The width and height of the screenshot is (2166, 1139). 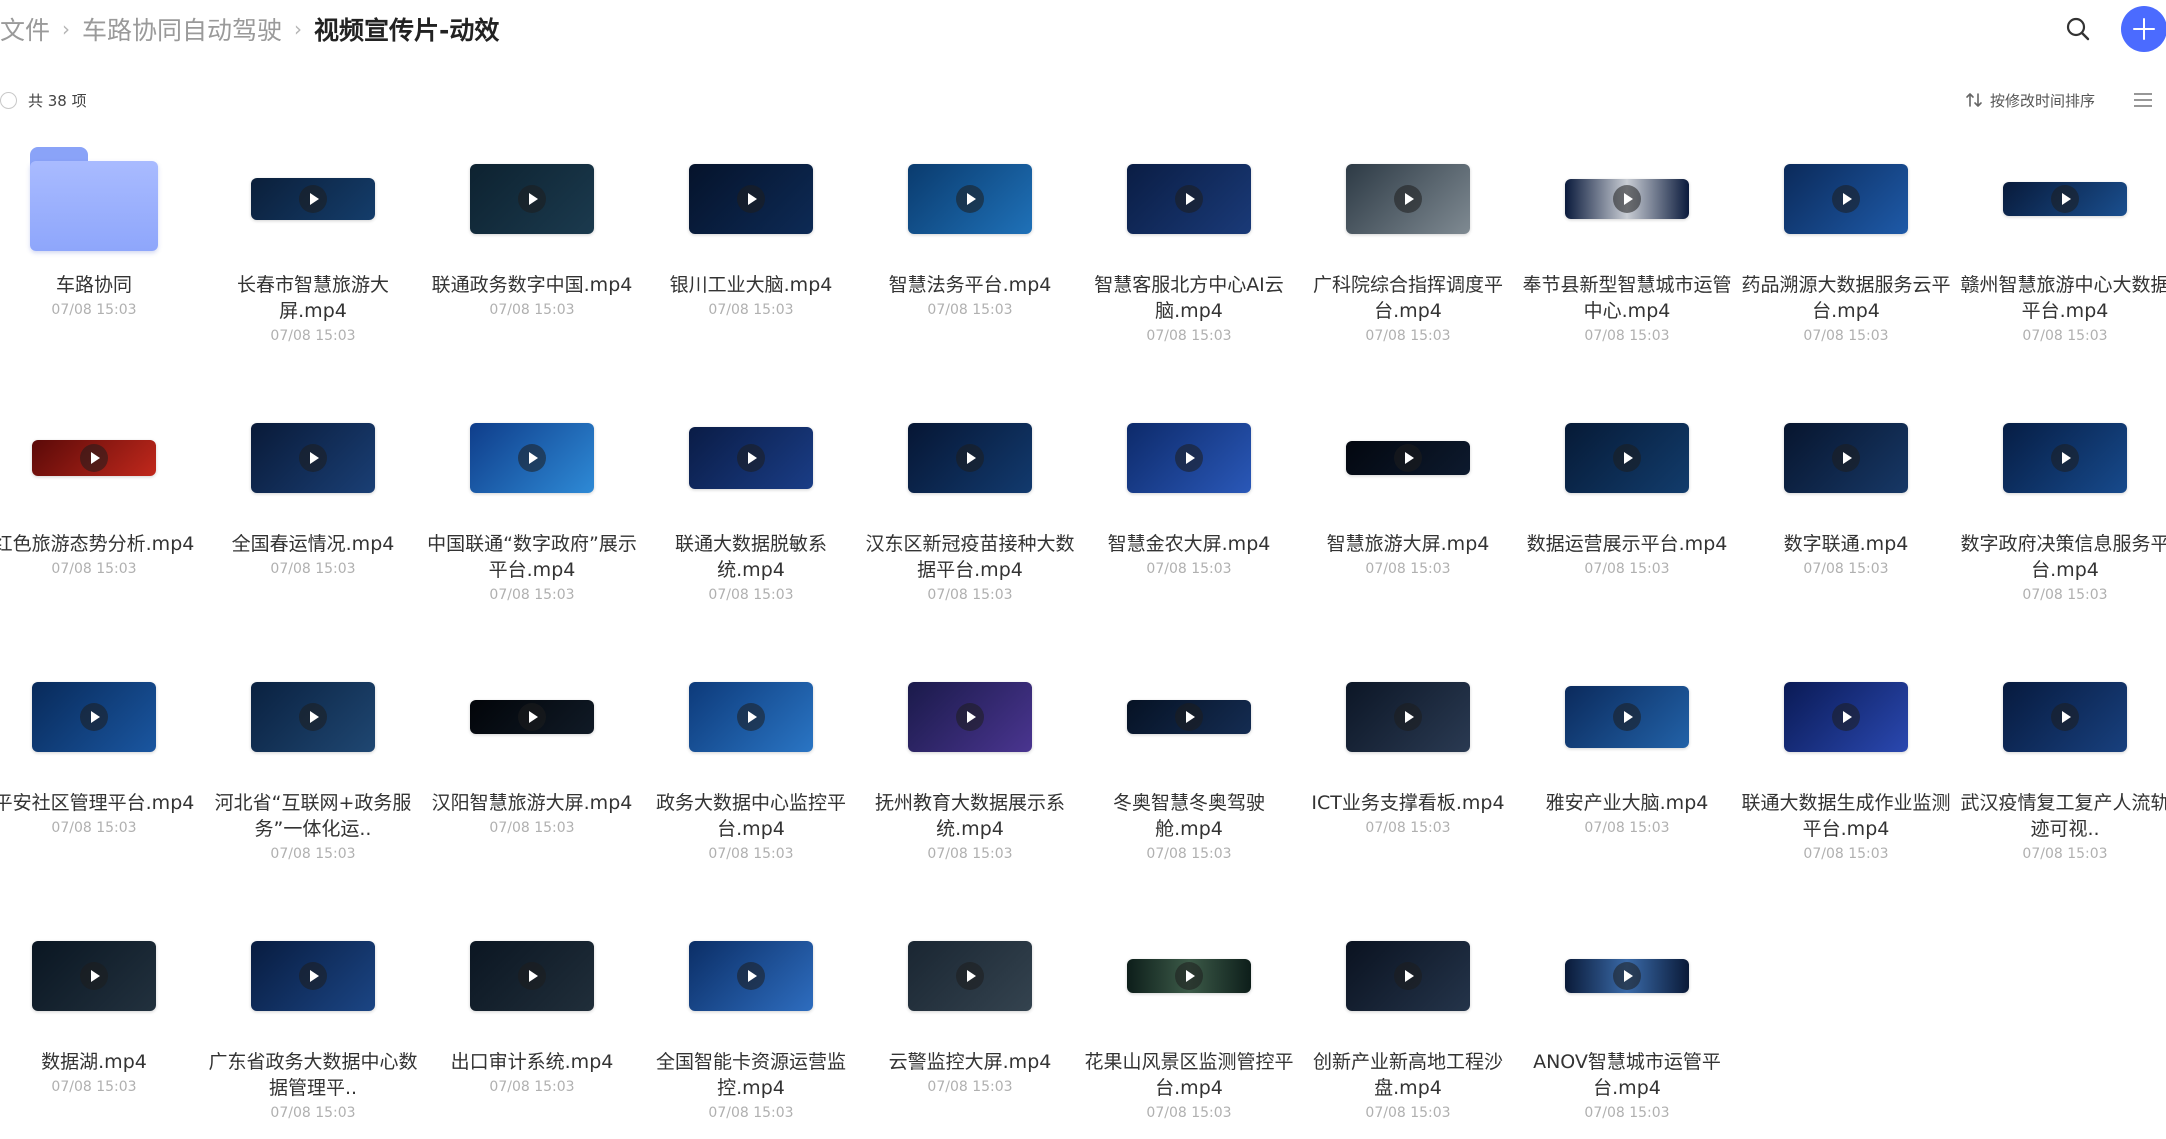 I want to click on file-item: 广东省政务大数据中心数据管理平.. 07/08 15:03, so click(x=313, y=1012).